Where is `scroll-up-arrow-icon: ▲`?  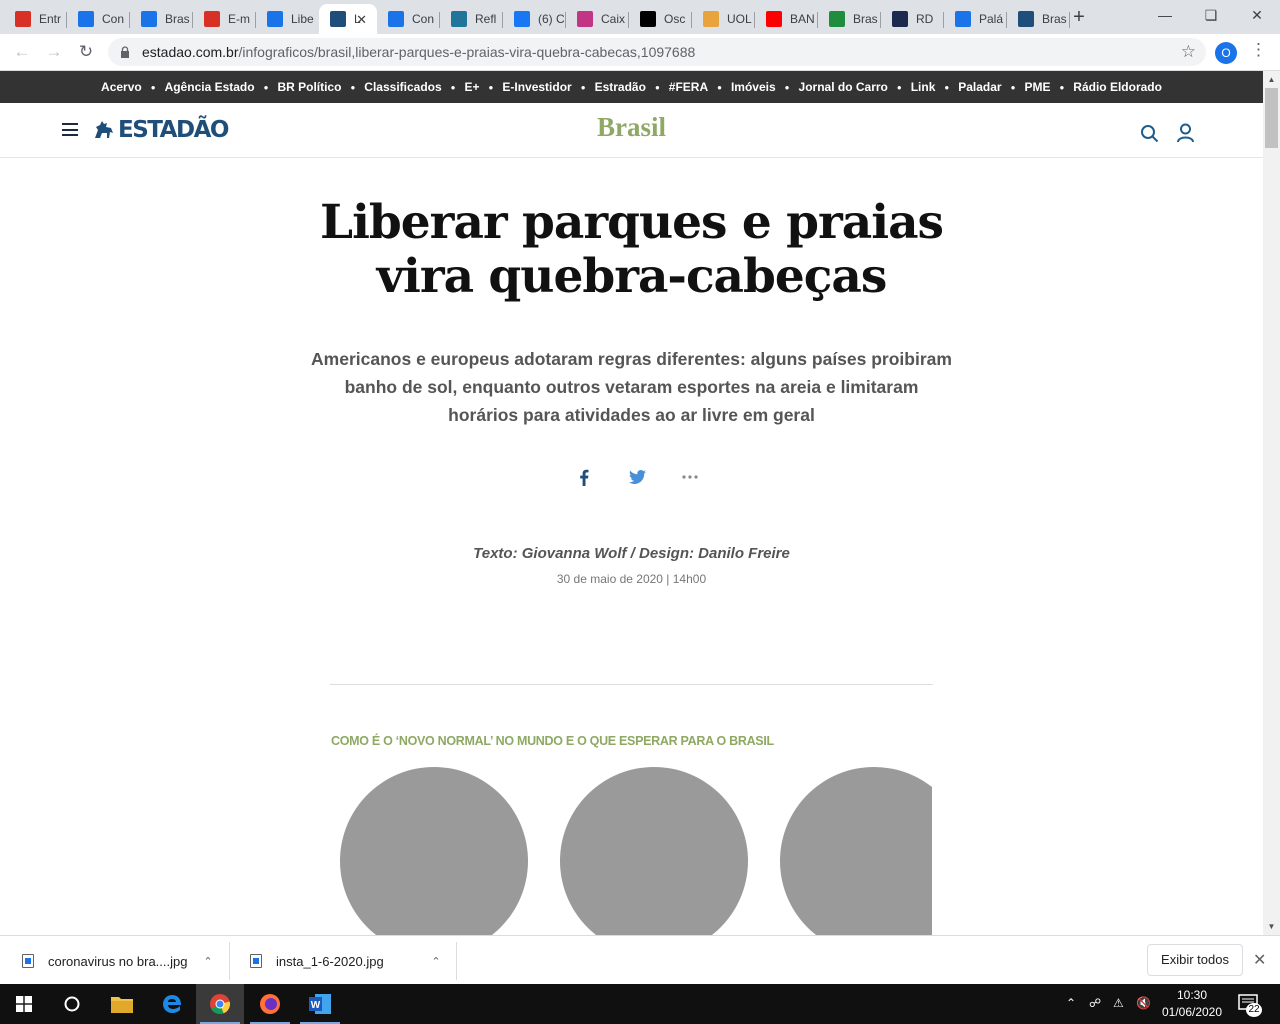 scroll-up-arrow-icon: ▲ is located at coordinates (1271, 79).